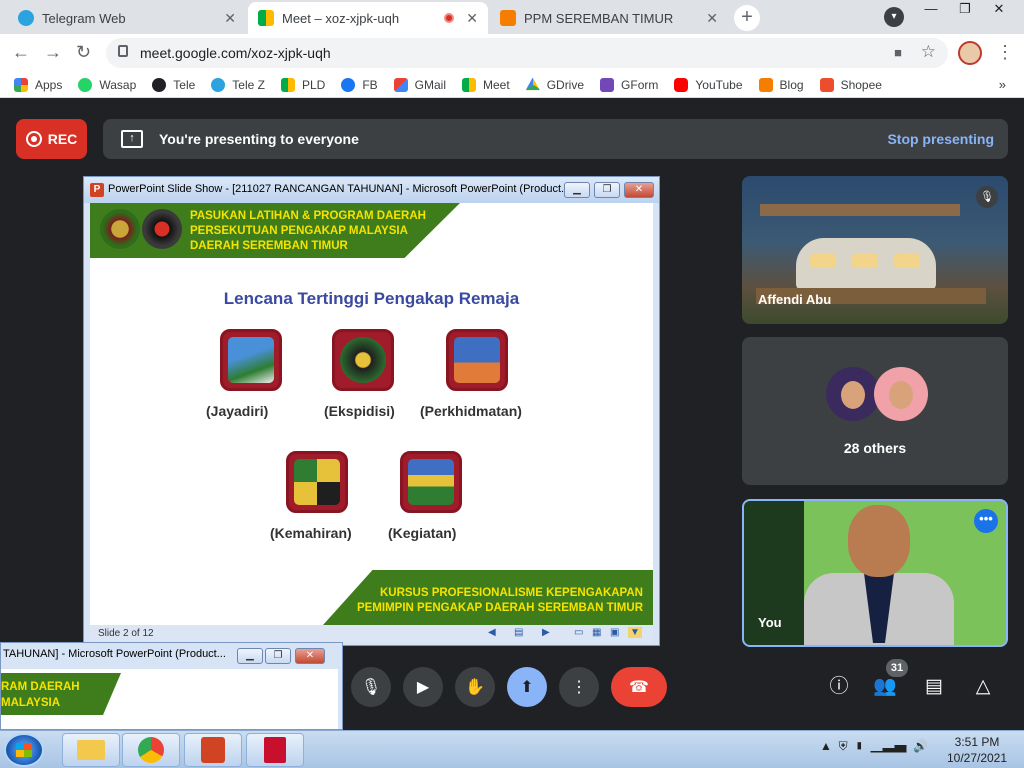 The height and width of the screenshot is (768, 1024). What do you see at coordinates (861, 84) in the screenshot?
I see `bookmark-label: Shopee` at bounding box center [861, 84].